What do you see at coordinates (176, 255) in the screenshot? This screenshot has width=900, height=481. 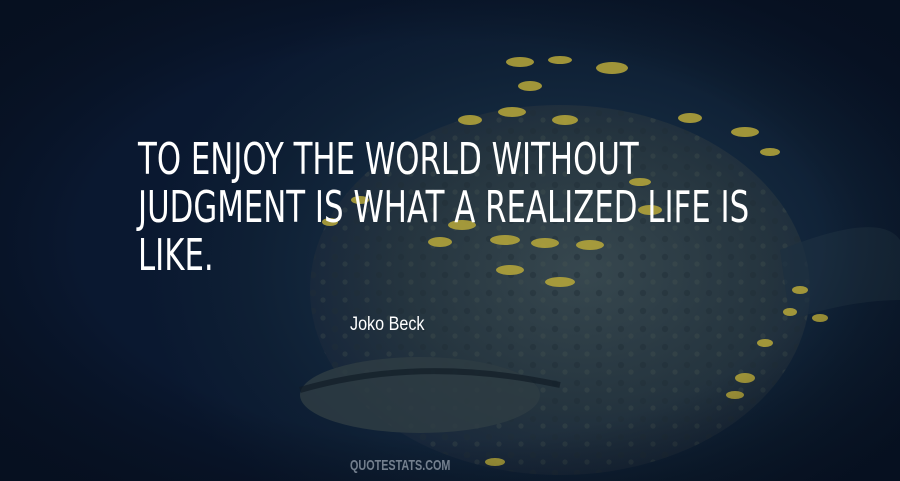 I see `quote-line-3: LIKE.` at bounding box center [176, 255].